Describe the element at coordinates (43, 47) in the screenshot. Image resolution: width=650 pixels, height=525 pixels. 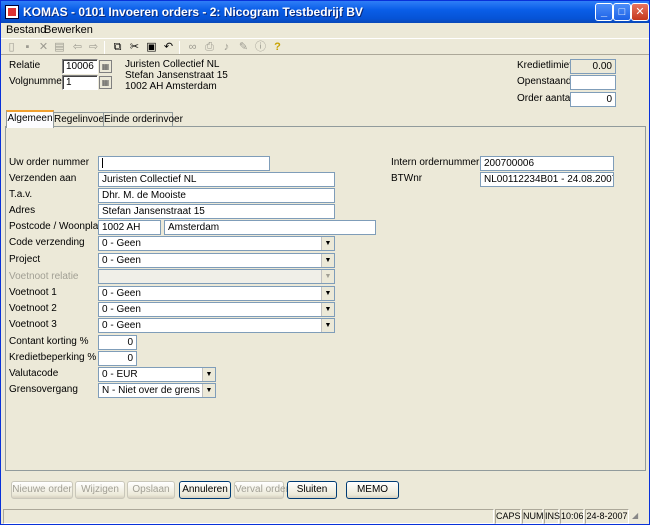
I see `delete-icon: ✕` at that location.